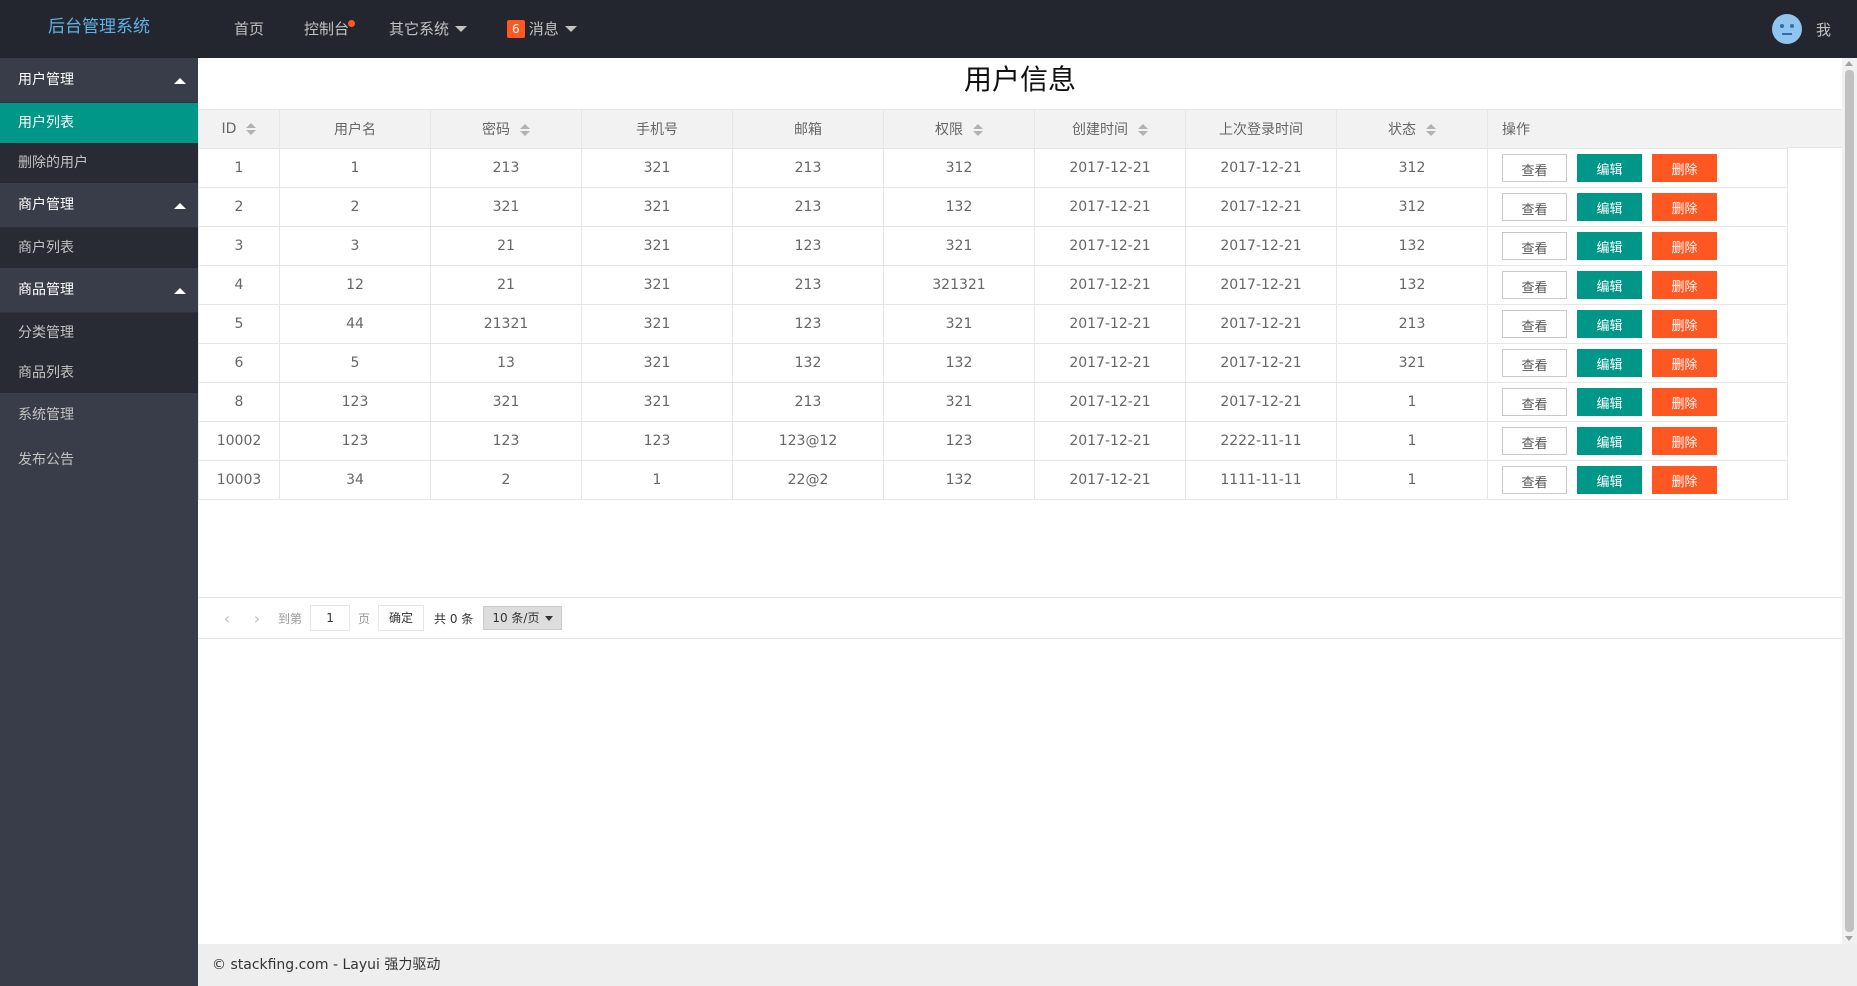  Describe the element at coordinates (496, 130) in the screenshot. I see `col-header-label: 密码` at that location.